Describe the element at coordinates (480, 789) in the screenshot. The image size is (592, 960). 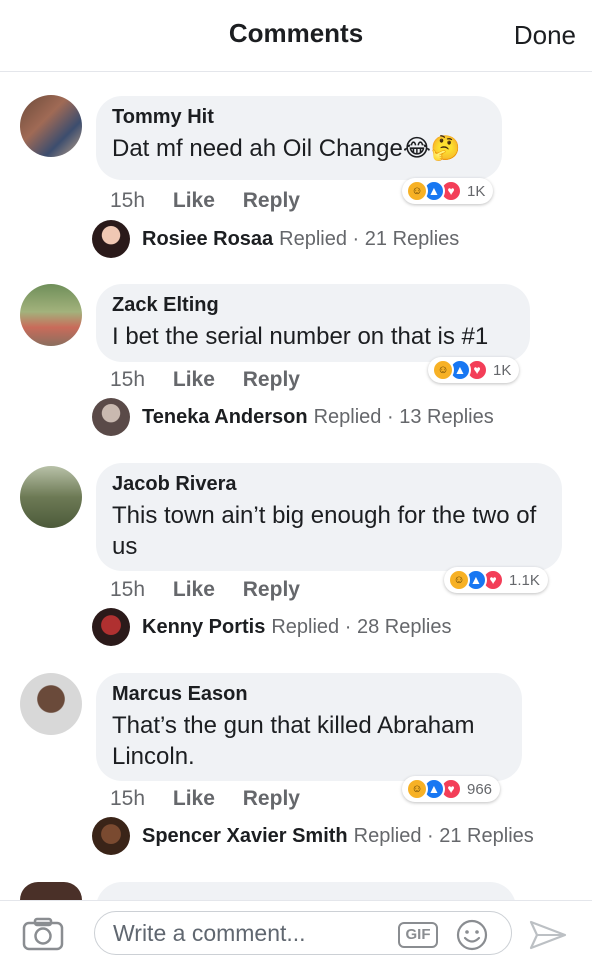
I see `reaction-count: 966` at that location.